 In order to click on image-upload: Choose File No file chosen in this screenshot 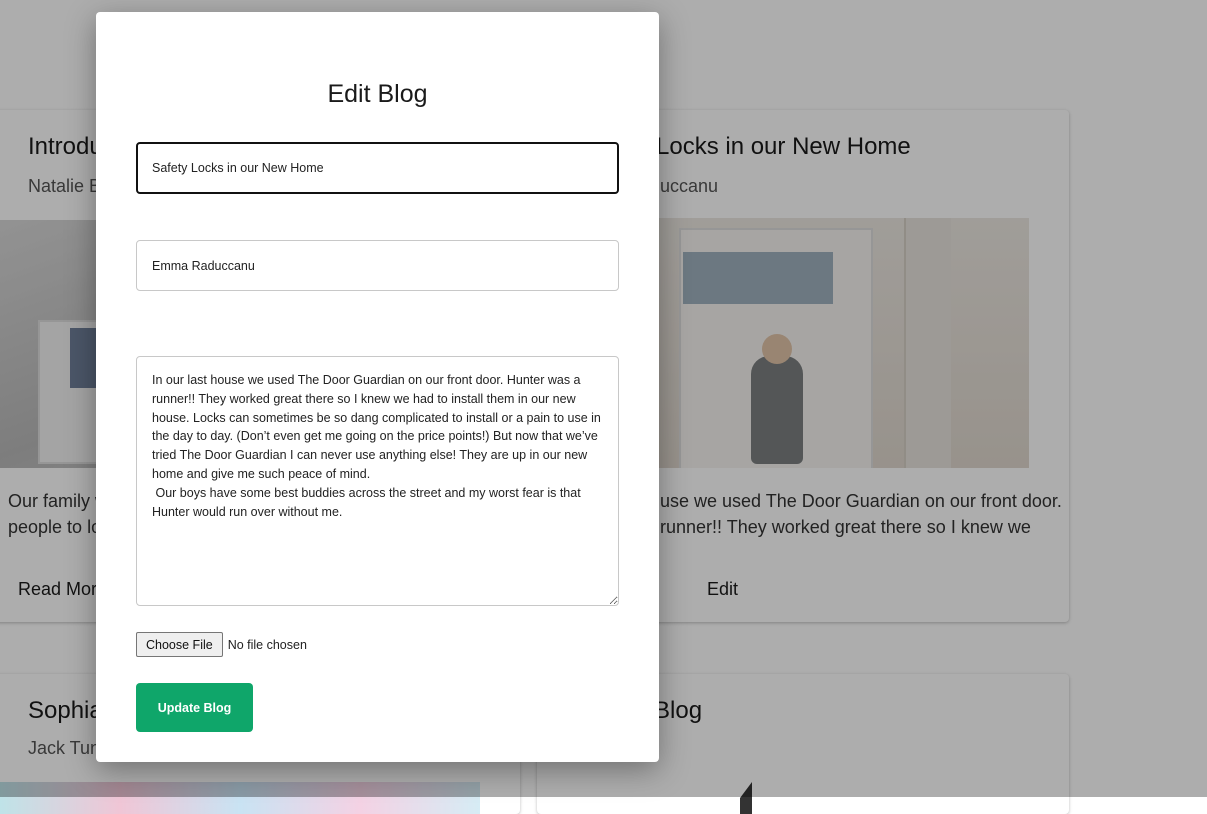, I will do `click(221, 644)`.